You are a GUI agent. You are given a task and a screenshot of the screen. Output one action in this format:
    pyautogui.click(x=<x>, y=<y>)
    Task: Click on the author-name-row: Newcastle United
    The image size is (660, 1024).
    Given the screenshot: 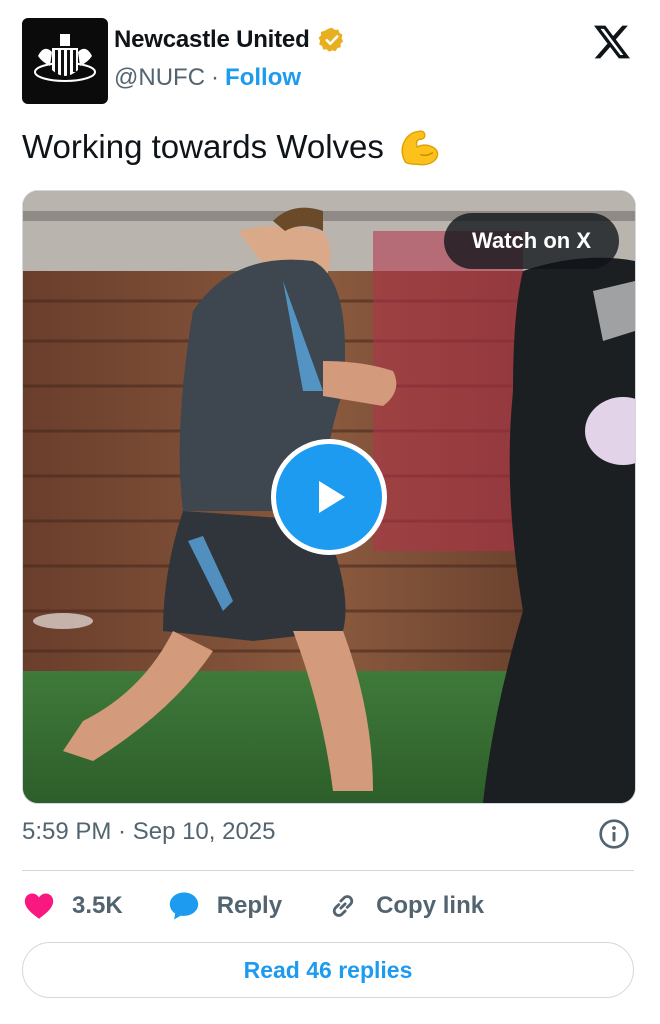 What is the action you would take?
    pyautogui.click(x=230, y=40)
    